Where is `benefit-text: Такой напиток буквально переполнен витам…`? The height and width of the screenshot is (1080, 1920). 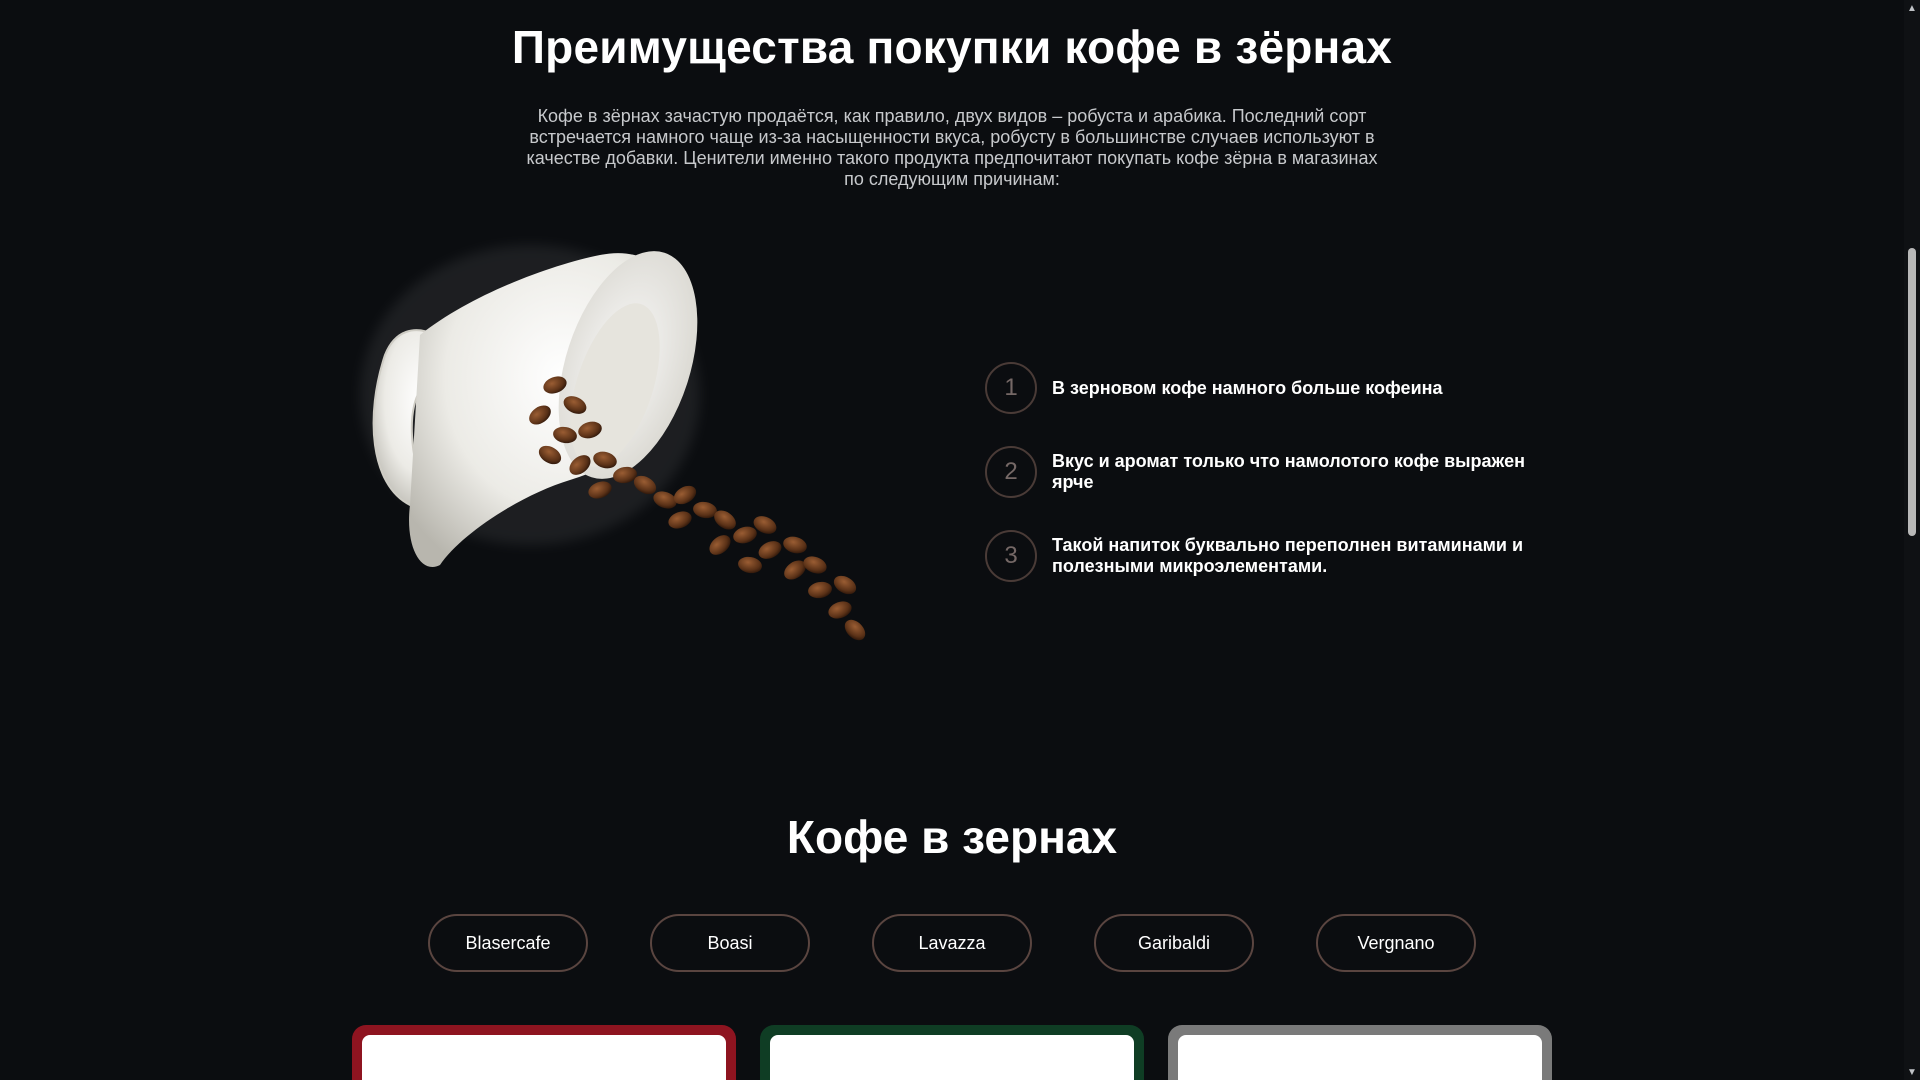 benefit-text: Такой напиток буквально переполнен витам… is located at coordinates (1288, 555).